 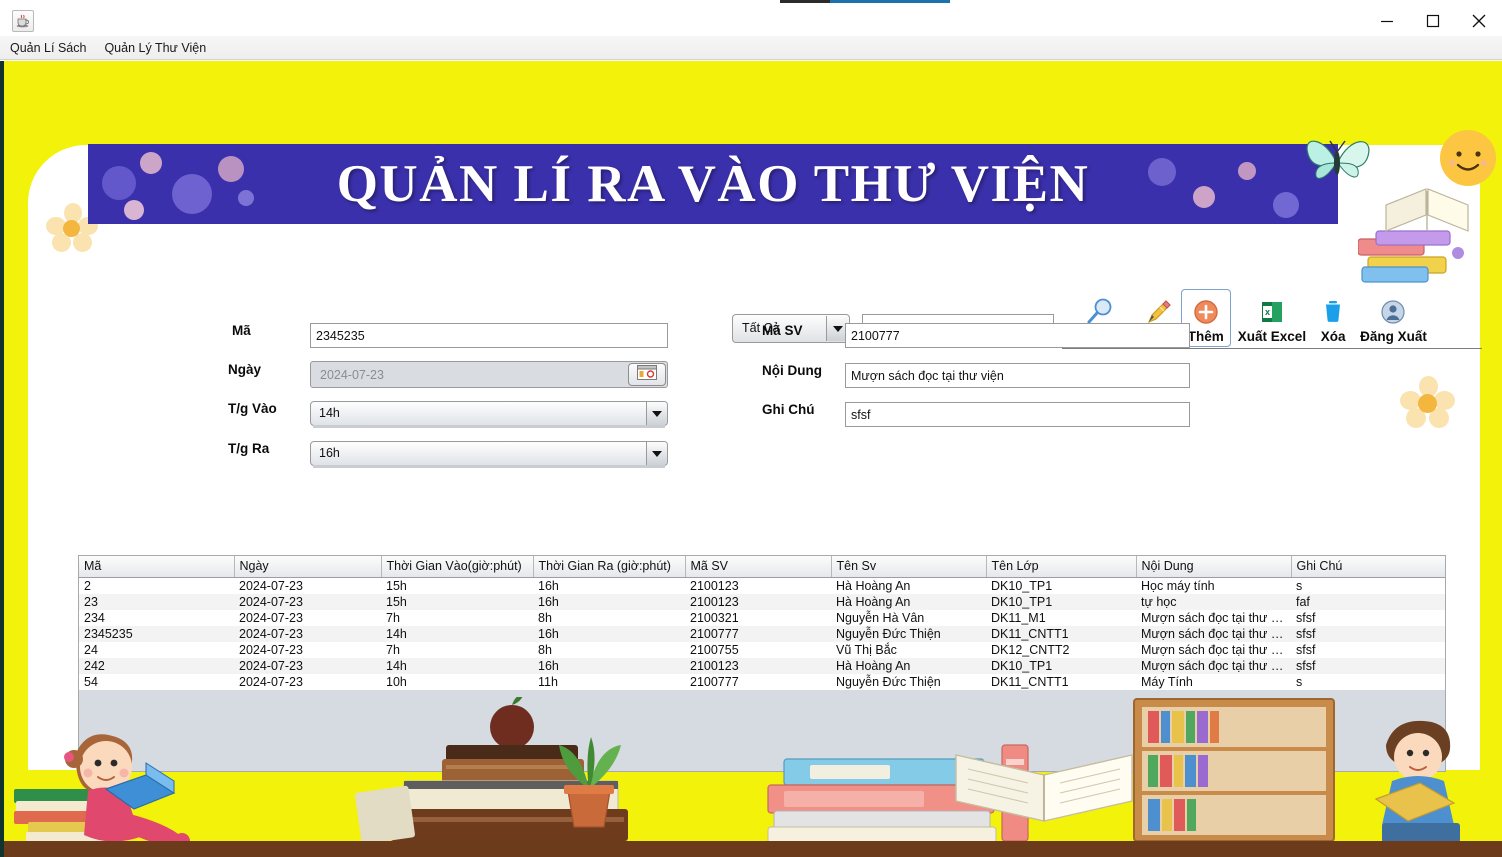 I want to click on tg-ra-combo: 16h, so click(x=489, y=454).